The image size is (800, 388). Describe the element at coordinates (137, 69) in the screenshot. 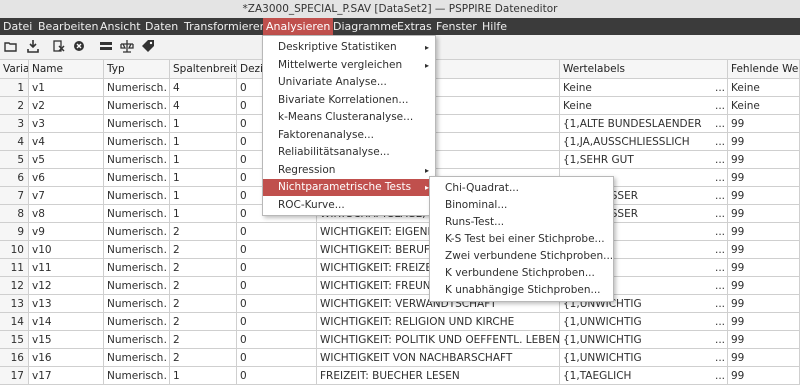

I see `col-header-typ: Typ` at that location.